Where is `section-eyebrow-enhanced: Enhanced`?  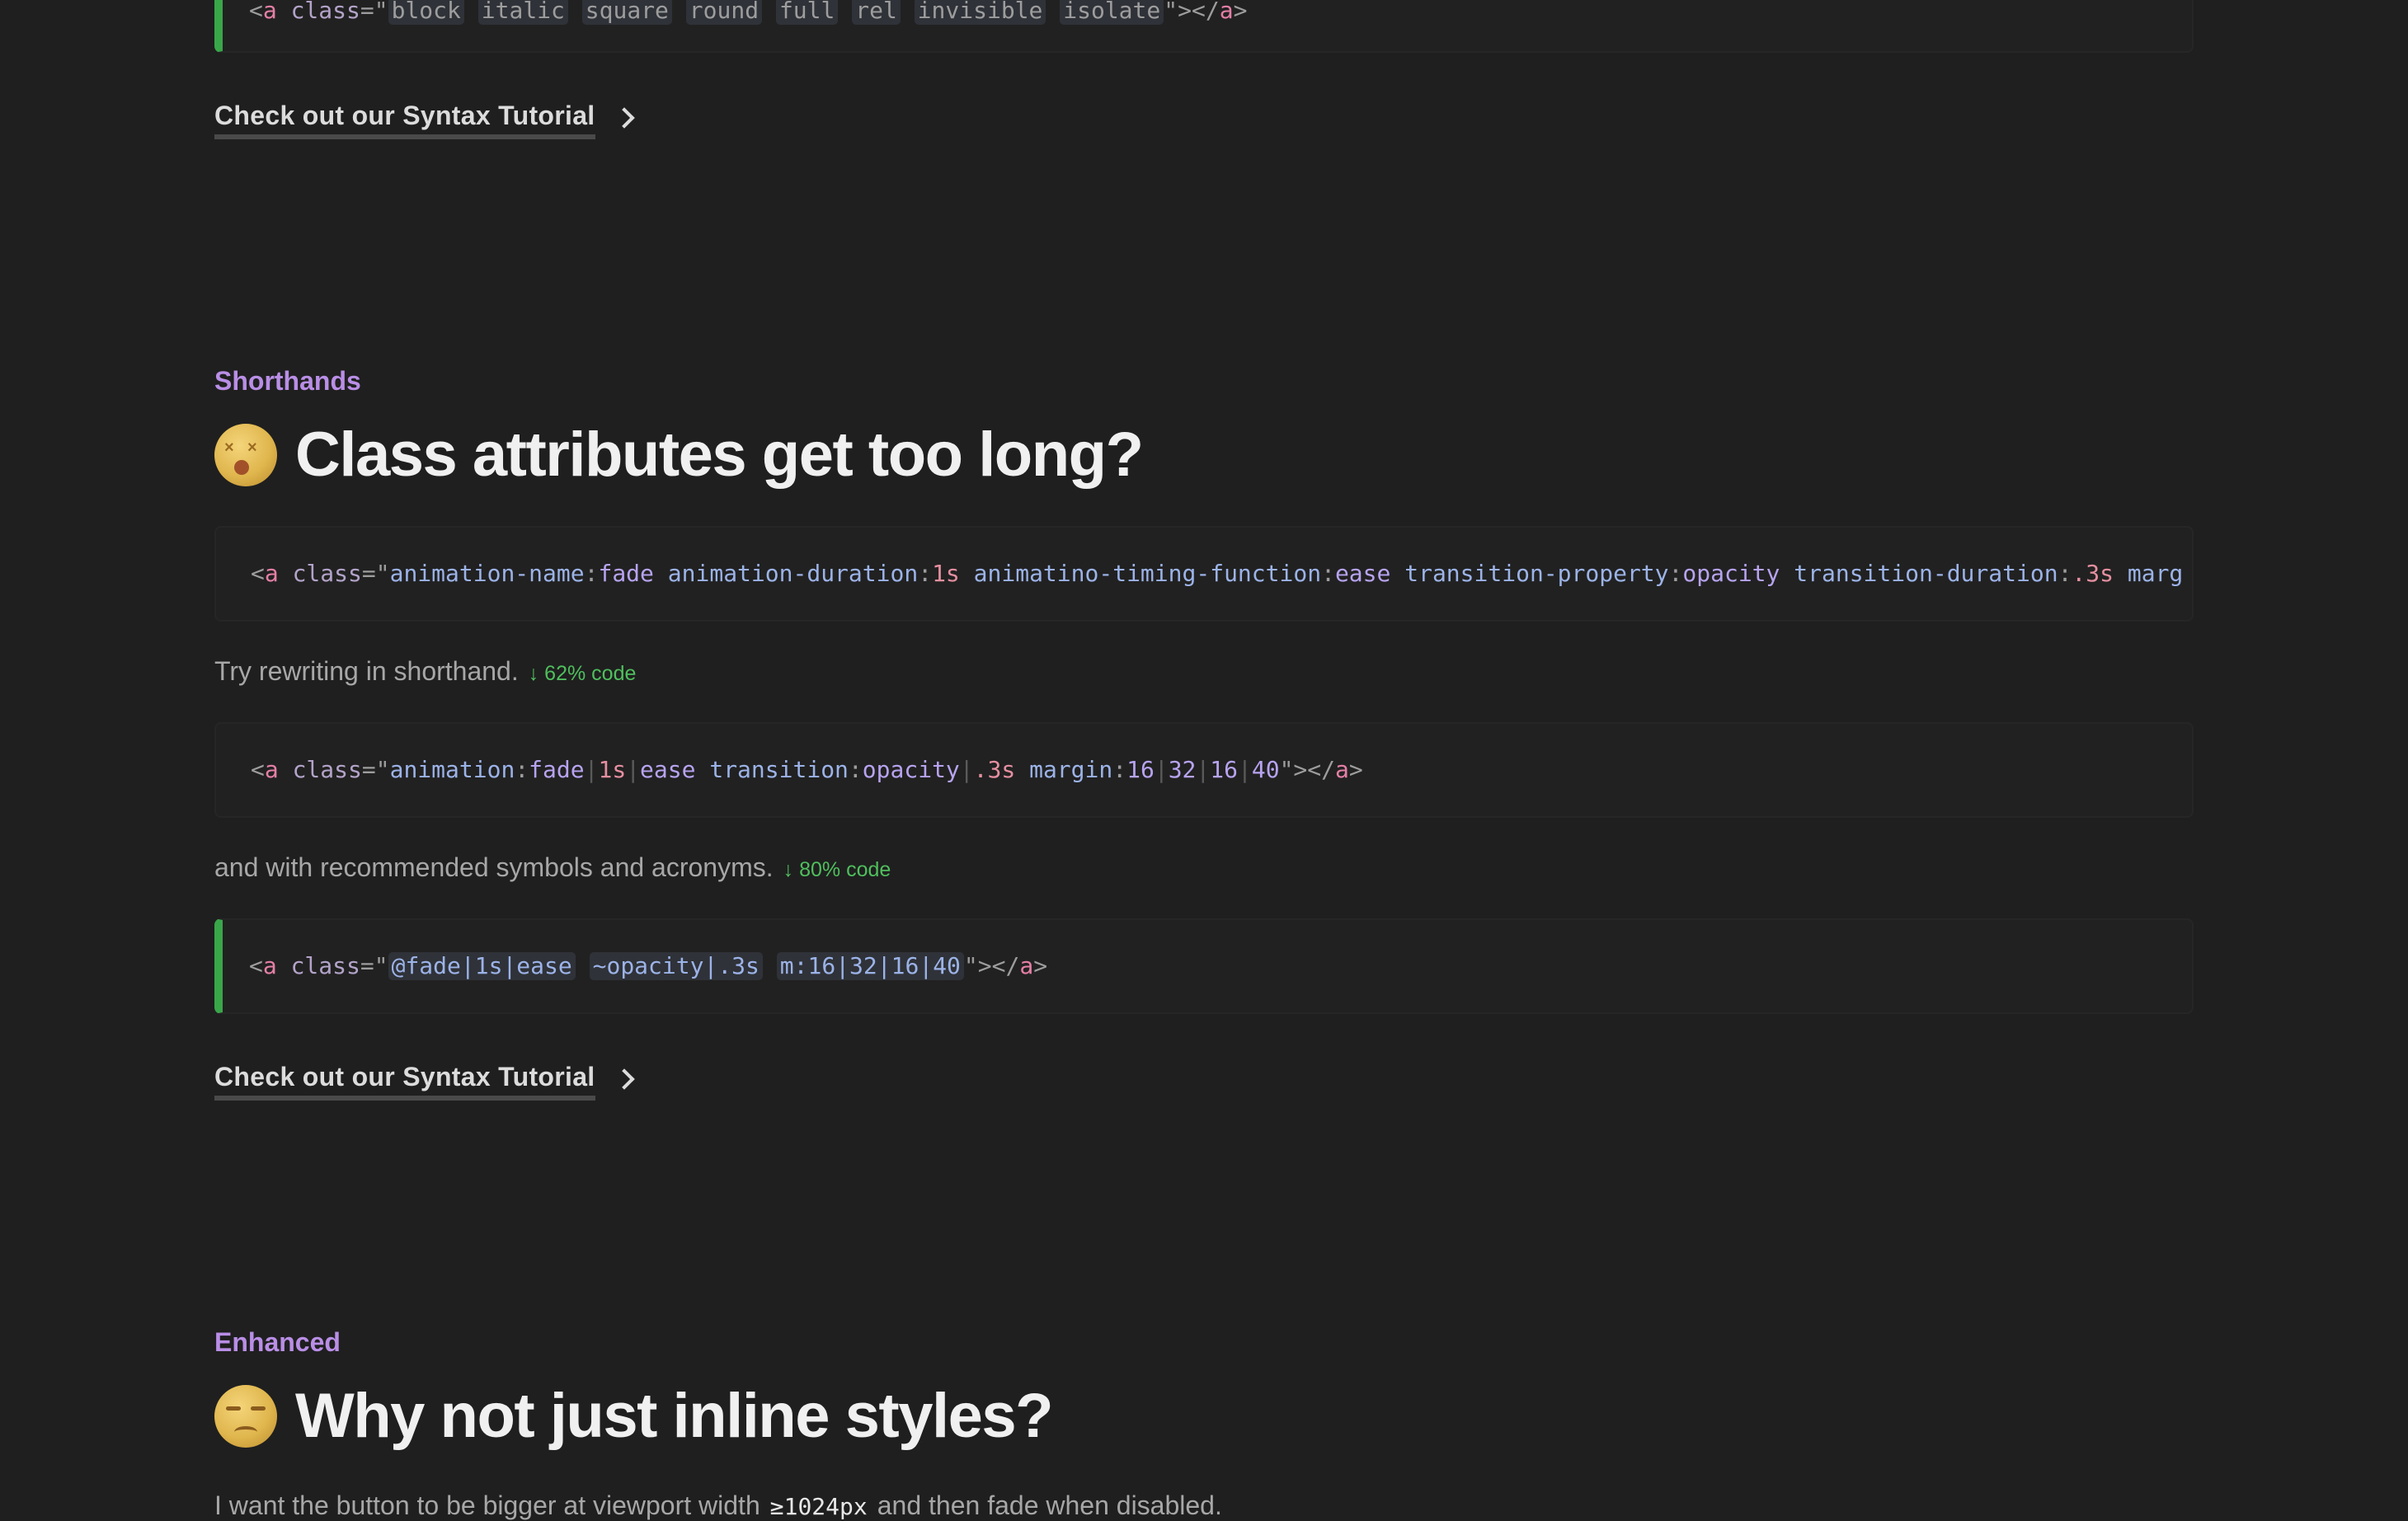
section-eyebrow-enhanced: Enhanced is located at coordinates (277, 1342).